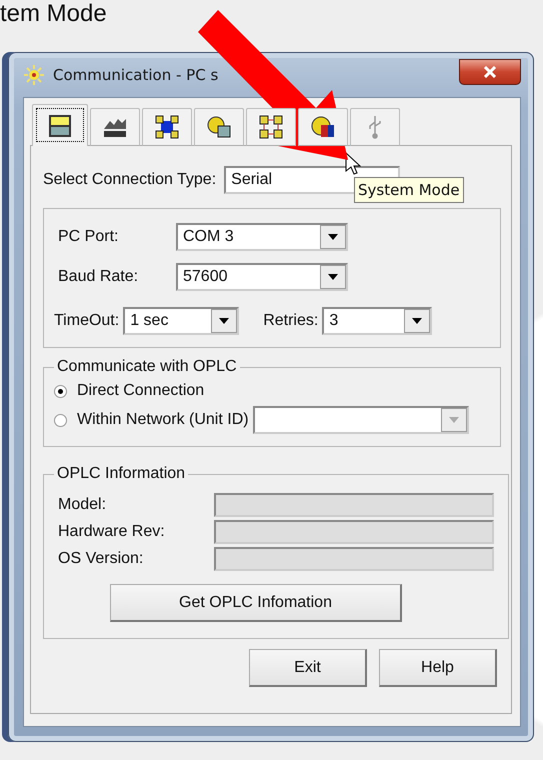 Image resolution: width=543 pixels, height=760 pixels. Describe the element at coordinates (181, 321) in the screenshot. I see `timeout-dropdown: 1 sec` at that location.